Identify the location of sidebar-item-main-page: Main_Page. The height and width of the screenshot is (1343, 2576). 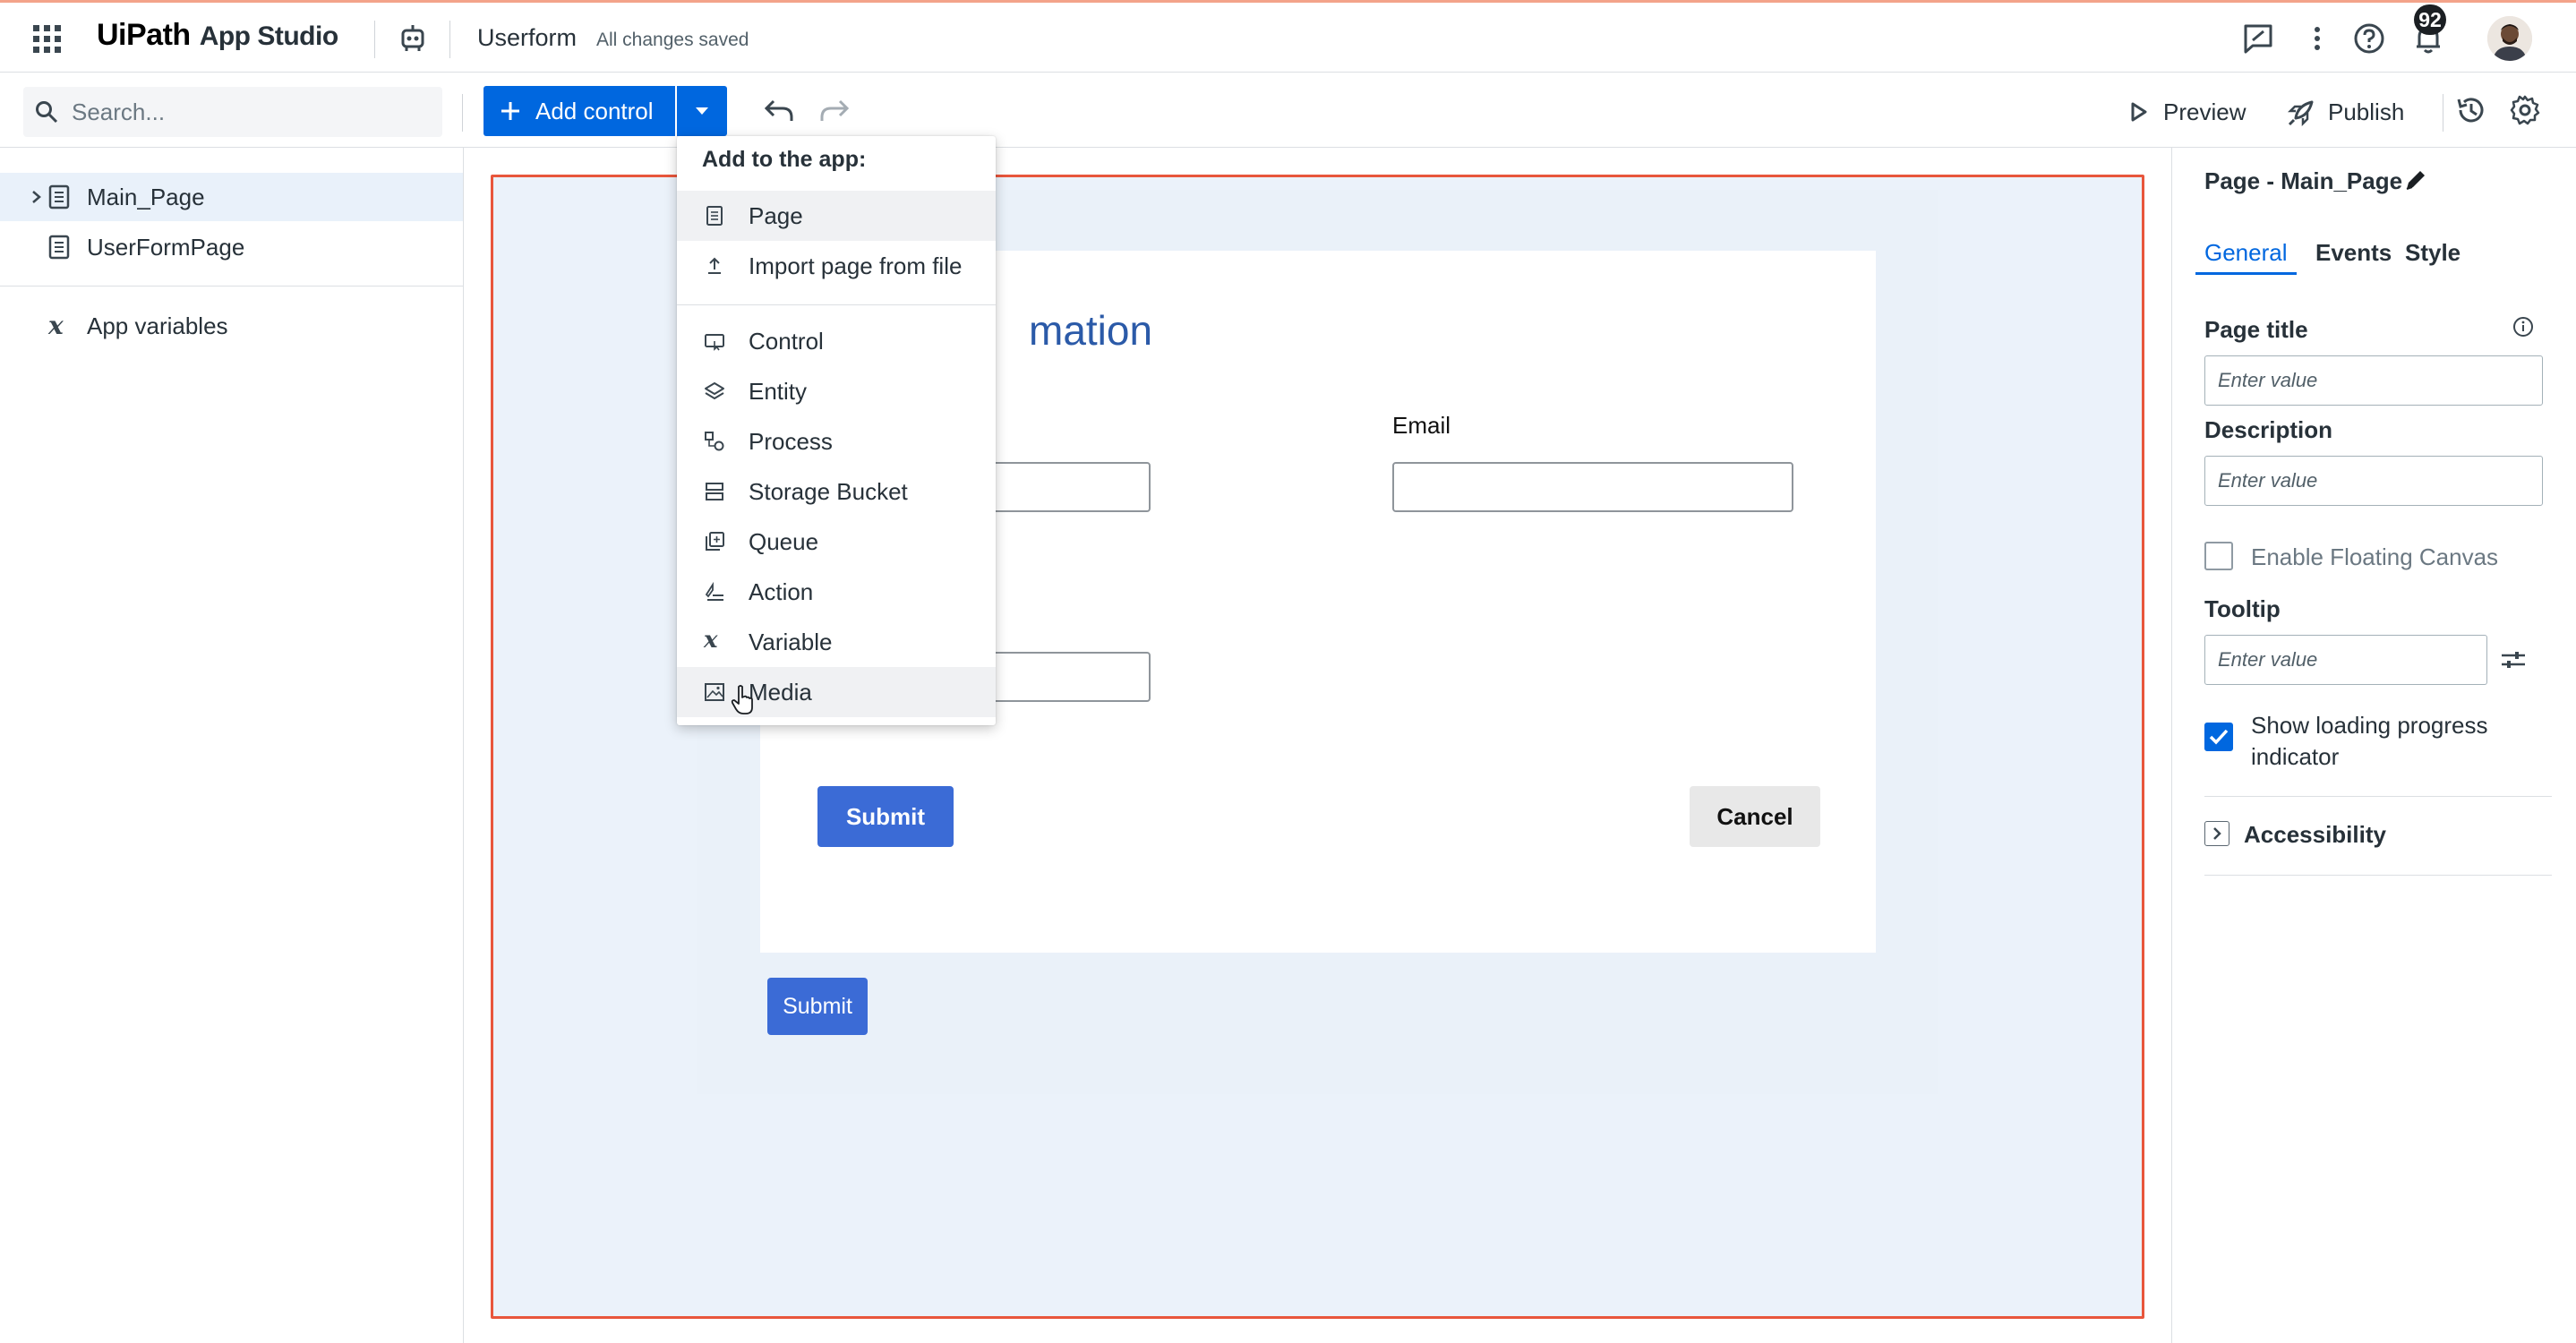
(231, 197).